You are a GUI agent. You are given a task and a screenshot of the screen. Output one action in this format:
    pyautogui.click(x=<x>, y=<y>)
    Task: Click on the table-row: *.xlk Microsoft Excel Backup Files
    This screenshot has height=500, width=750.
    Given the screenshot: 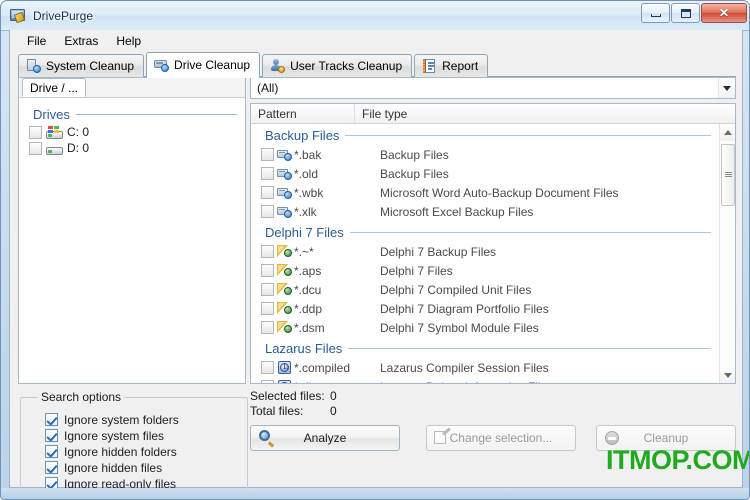 What is the action you would take?
    pyautogui.click(x=486, y=211)
    